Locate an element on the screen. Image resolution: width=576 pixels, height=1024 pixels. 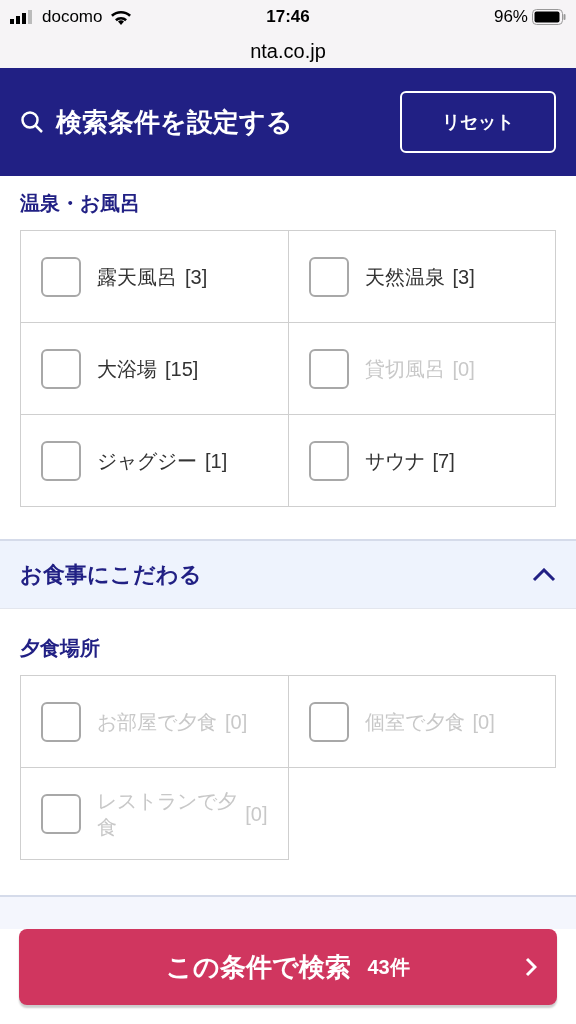
option-label: 大浴場 is located at coordinates (127, 369).